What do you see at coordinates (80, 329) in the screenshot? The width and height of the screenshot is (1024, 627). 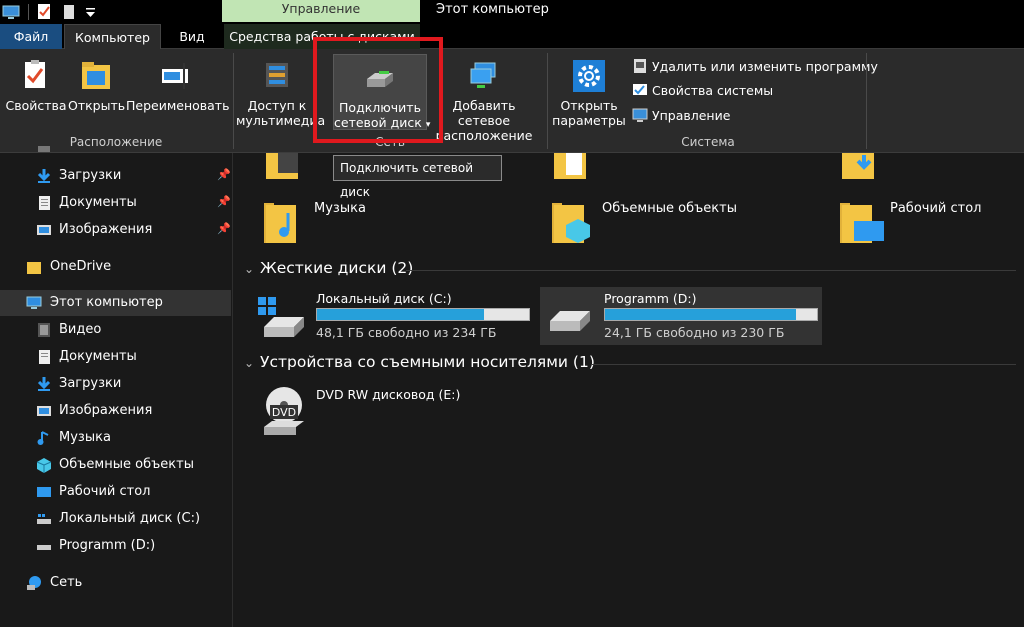 I see `nav-item-label: Видео` at bounding box center [80, 329].